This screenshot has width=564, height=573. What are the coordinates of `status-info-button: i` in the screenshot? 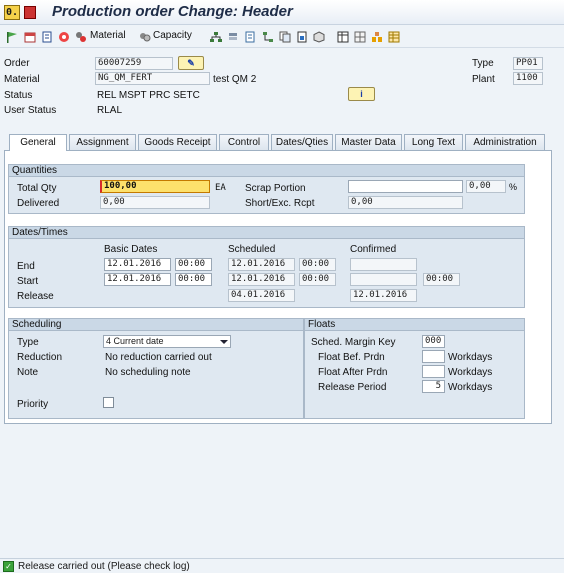 It's located at (361, 94).